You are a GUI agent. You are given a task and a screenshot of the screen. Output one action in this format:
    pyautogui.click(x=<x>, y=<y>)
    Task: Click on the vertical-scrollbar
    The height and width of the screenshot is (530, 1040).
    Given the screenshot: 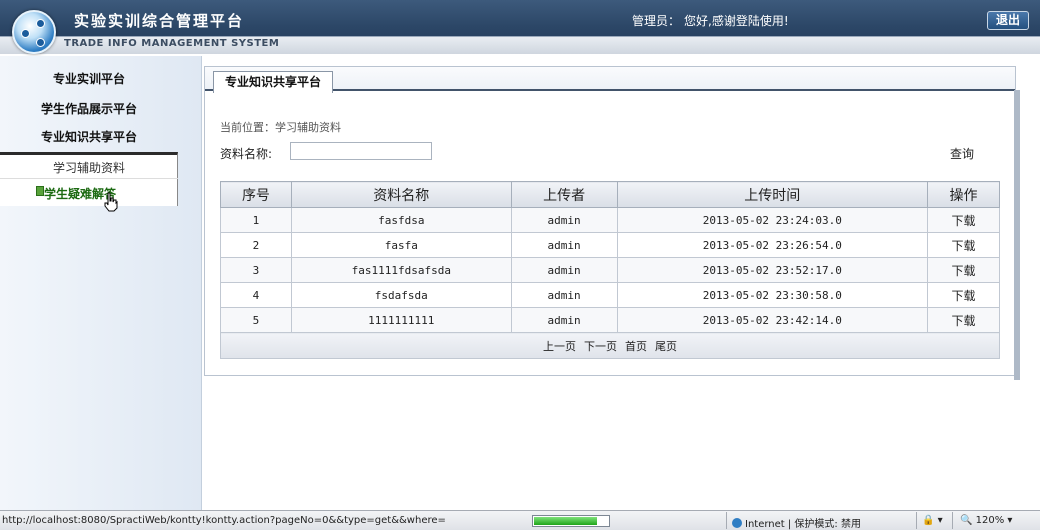 What is the action you would take?
    pyautogui.click(x=1017, y=235)
    